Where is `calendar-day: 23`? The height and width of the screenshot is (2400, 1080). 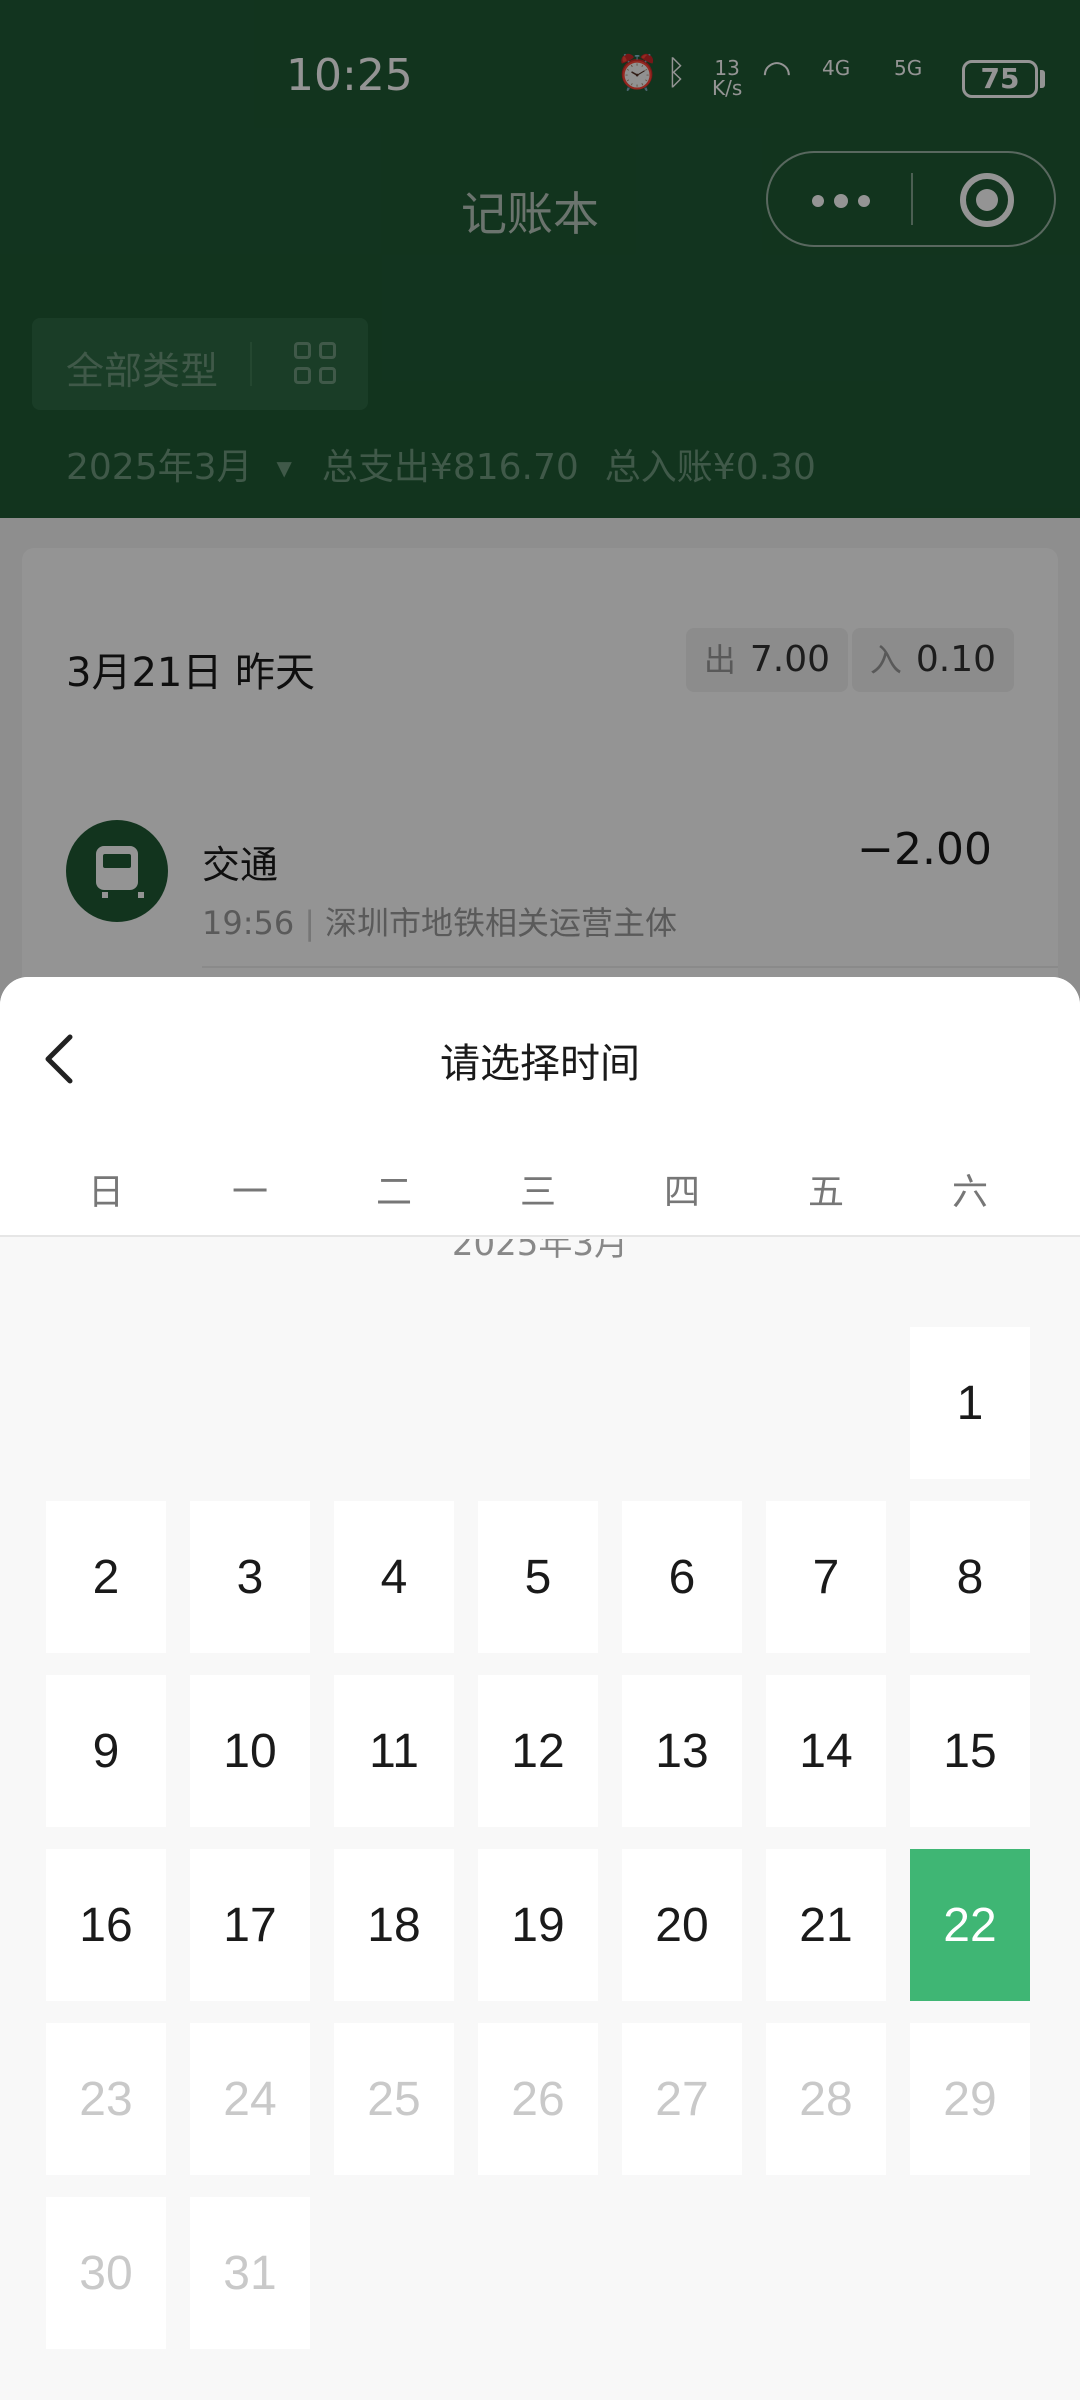 calendar-day: 23 is located at coordinates (106, 2099).